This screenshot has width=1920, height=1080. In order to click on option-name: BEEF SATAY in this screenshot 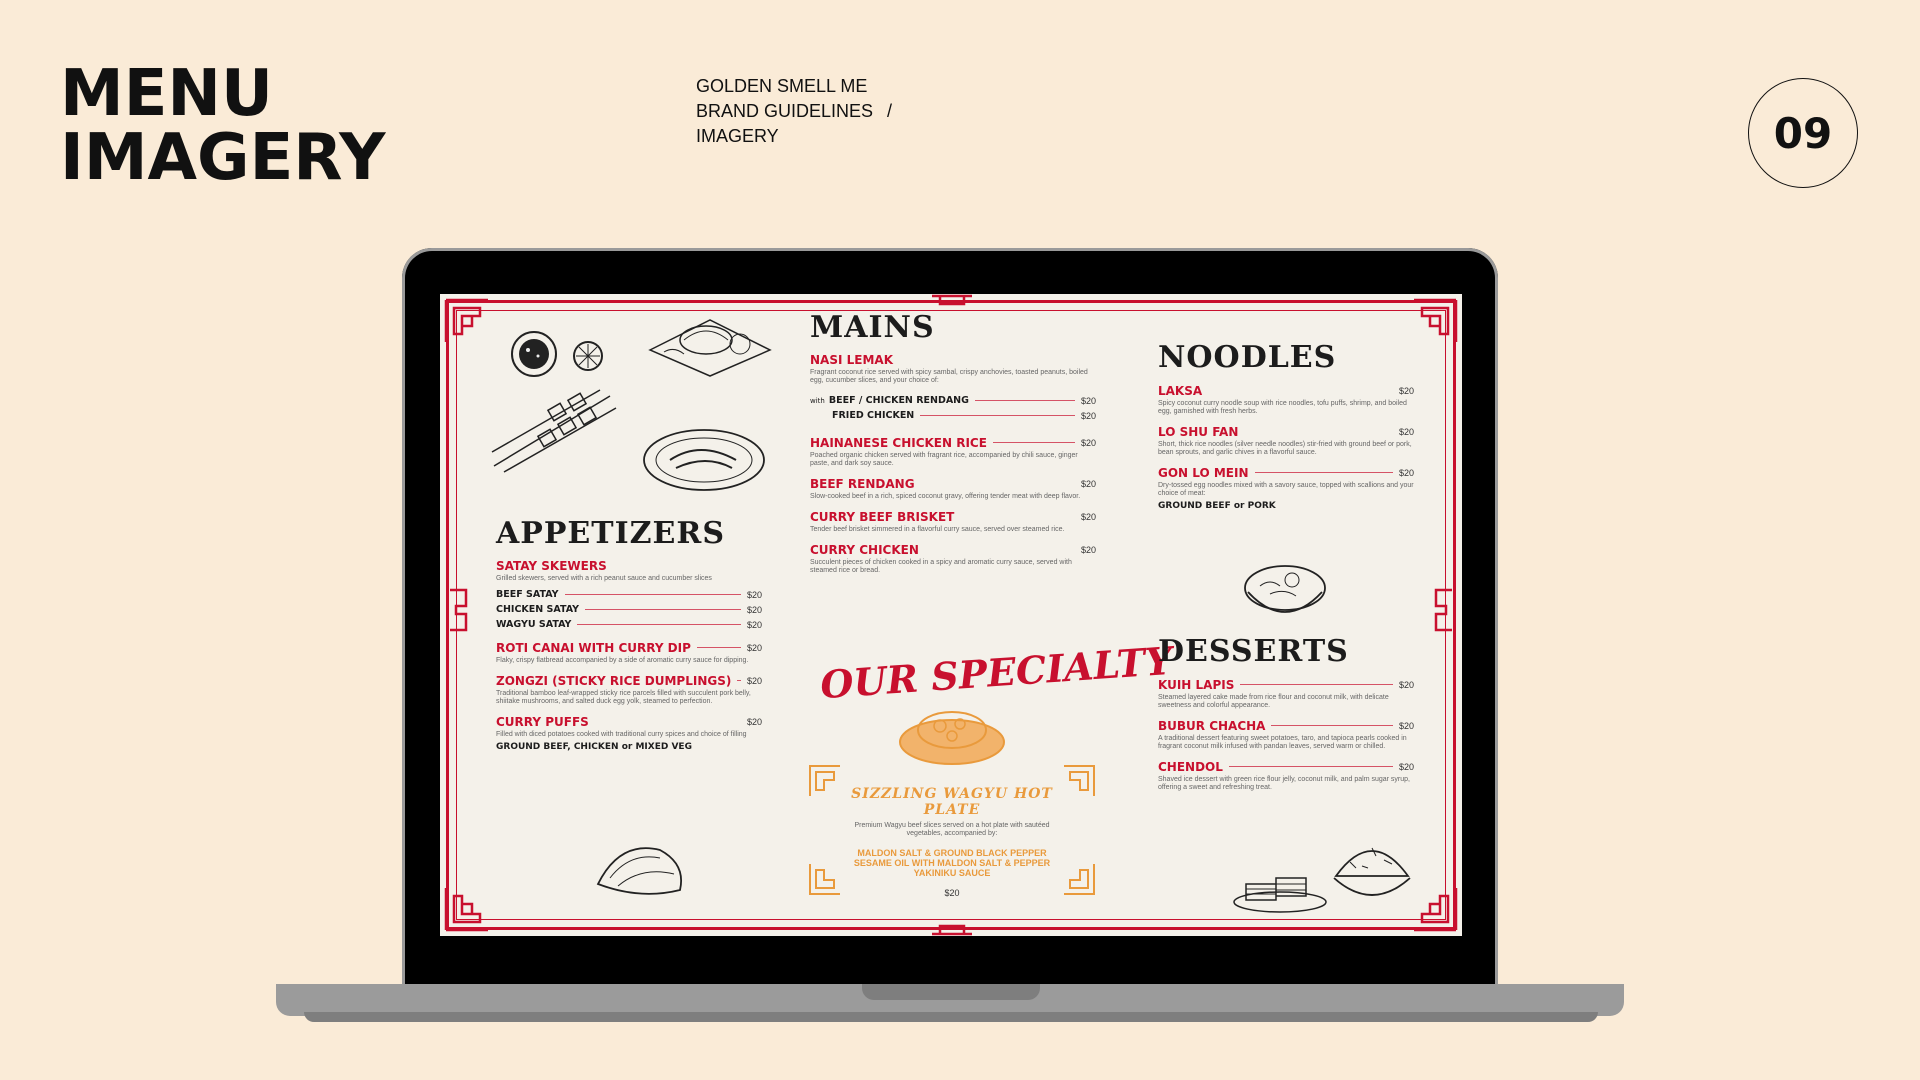, I will do `click(527, 594)`.